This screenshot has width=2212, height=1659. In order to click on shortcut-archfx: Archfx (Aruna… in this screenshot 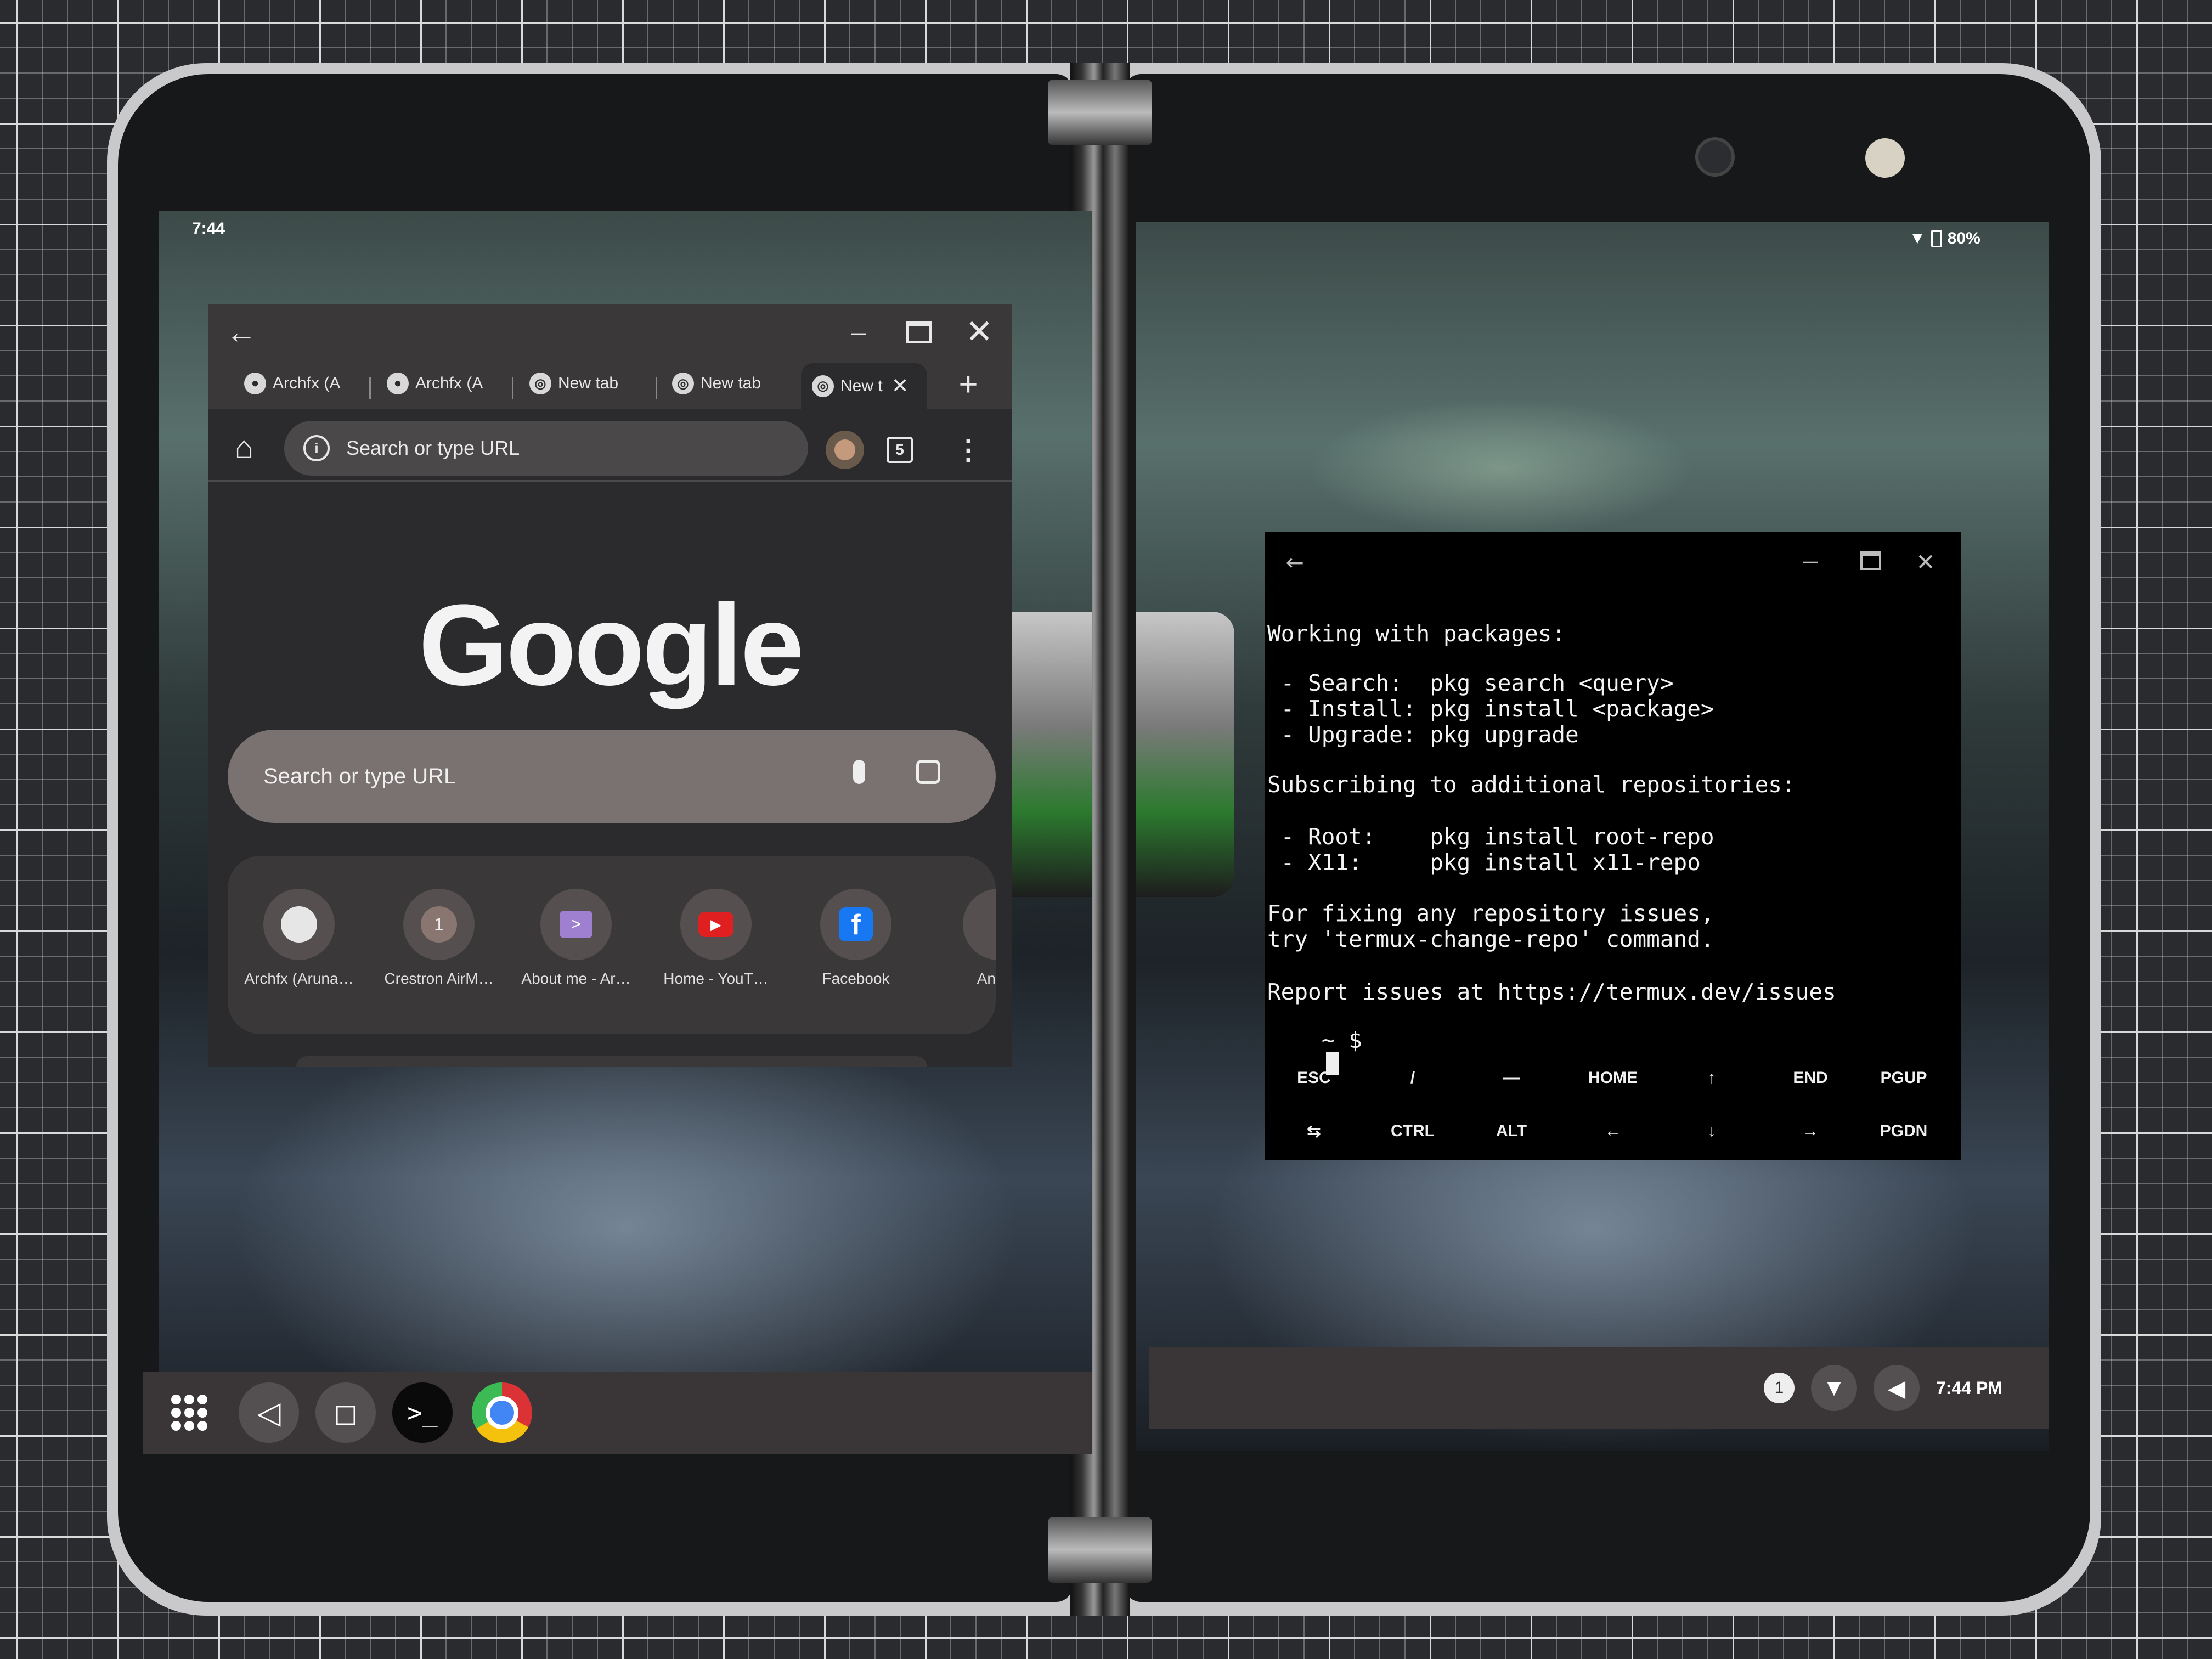, I will do `click(299, 938)`.